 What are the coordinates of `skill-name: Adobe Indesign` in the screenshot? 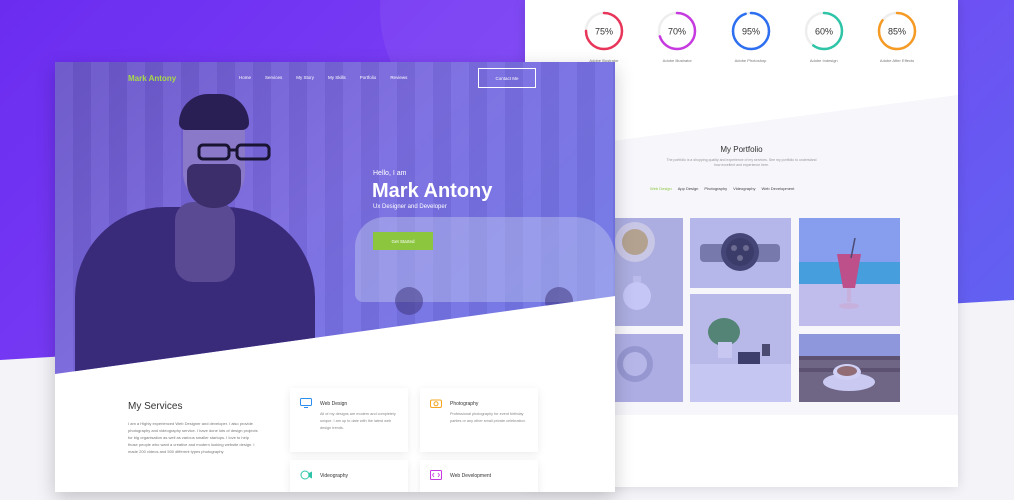 It's located at (823, 60).